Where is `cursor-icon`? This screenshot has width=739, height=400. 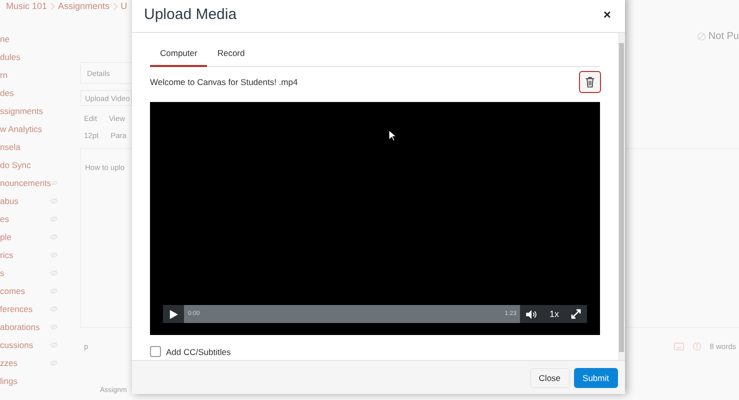 cursor-icon is located at coordinates (392, 135).